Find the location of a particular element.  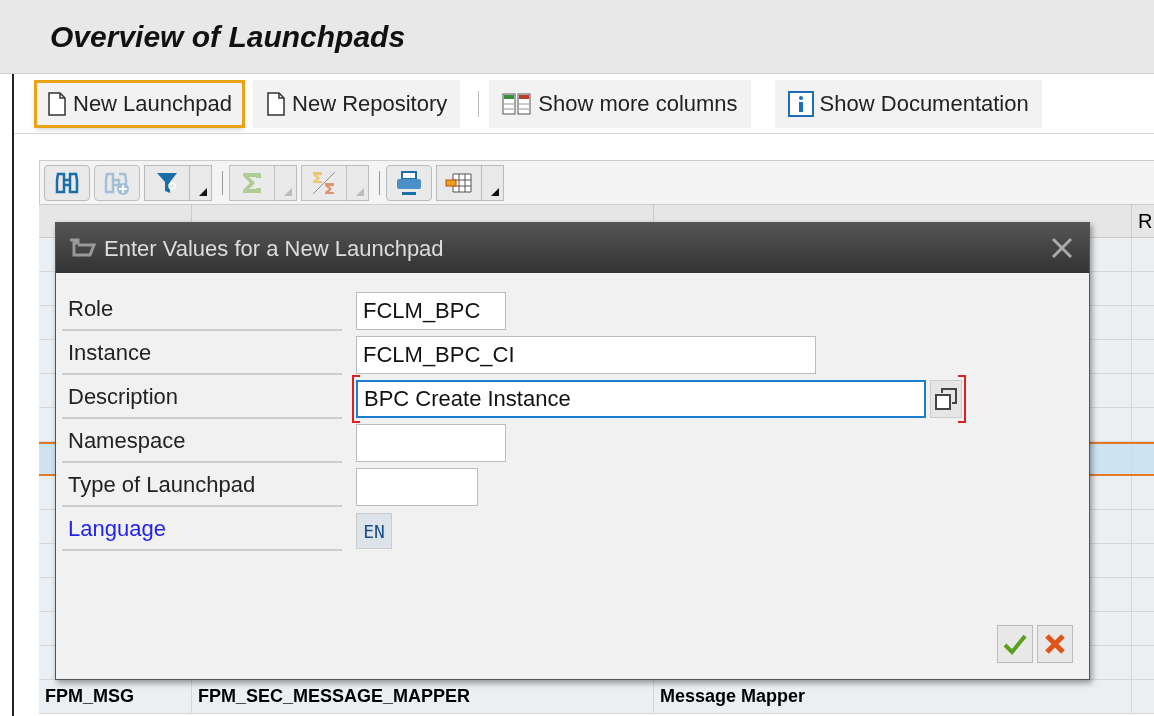

cancel-button is located at coordinates (1055, 644).